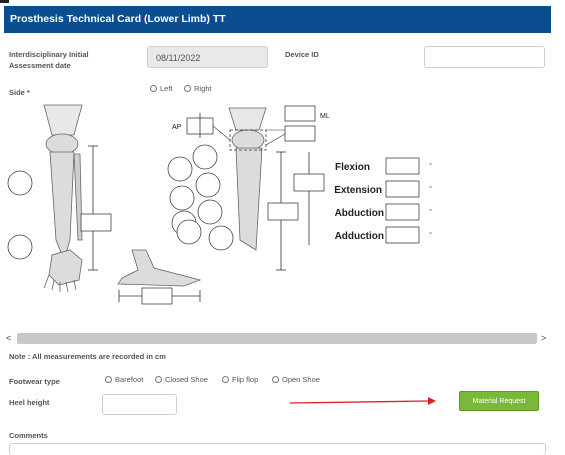 The height and width of the screenshot is (455, 565). I want to click on material-request-button: Material Request, so click(499, 401).